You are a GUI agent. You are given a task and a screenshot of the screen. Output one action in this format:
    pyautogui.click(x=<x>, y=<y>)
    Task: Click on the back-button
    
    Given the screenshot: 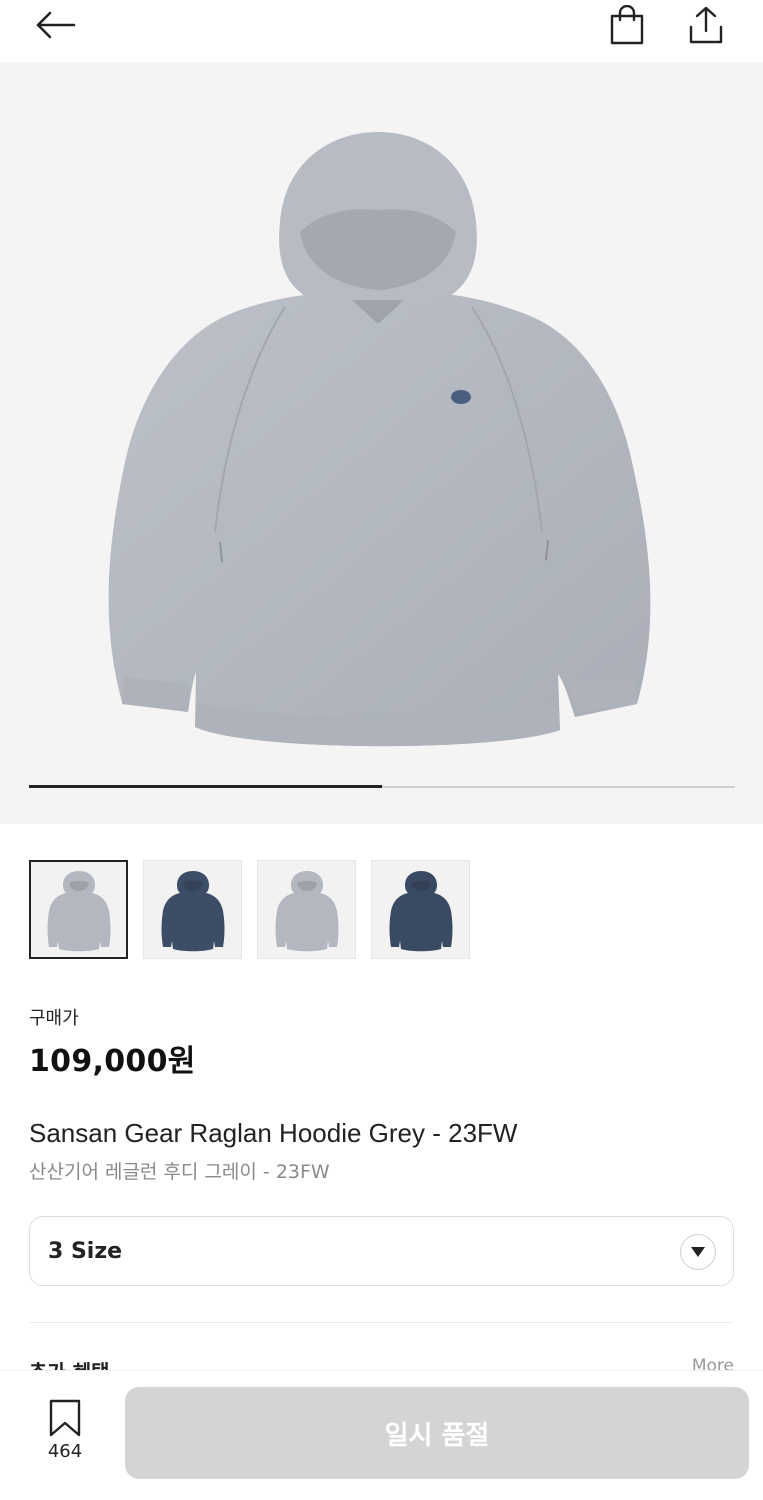 What is the action you would take?
    pyautogui.click(x=55, y=25)
    